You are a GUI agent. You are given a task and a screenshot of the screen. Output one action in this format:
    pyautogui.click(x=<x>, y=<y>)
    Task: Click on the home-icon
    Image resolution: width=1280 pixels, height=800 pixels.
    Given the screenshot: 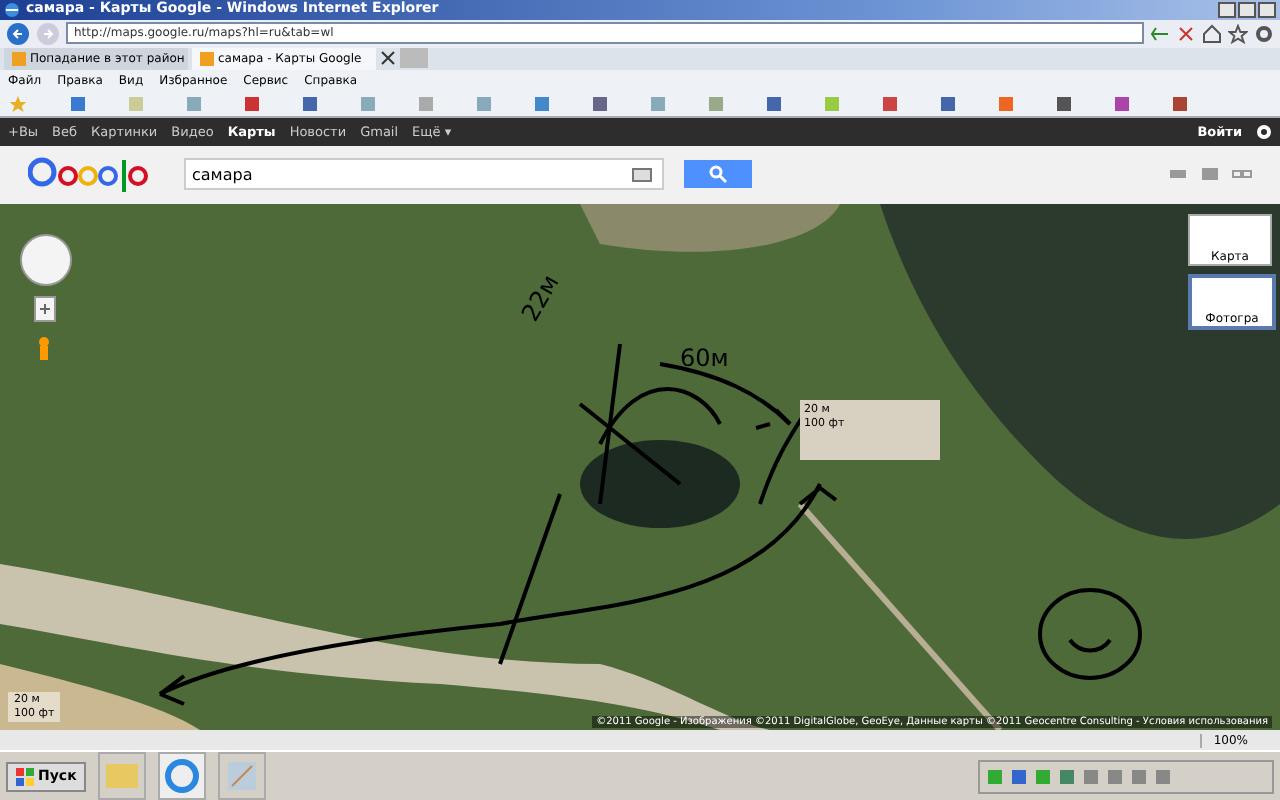 What is the action you would take?
    pyautogui.click(x=1212, y=33)
    